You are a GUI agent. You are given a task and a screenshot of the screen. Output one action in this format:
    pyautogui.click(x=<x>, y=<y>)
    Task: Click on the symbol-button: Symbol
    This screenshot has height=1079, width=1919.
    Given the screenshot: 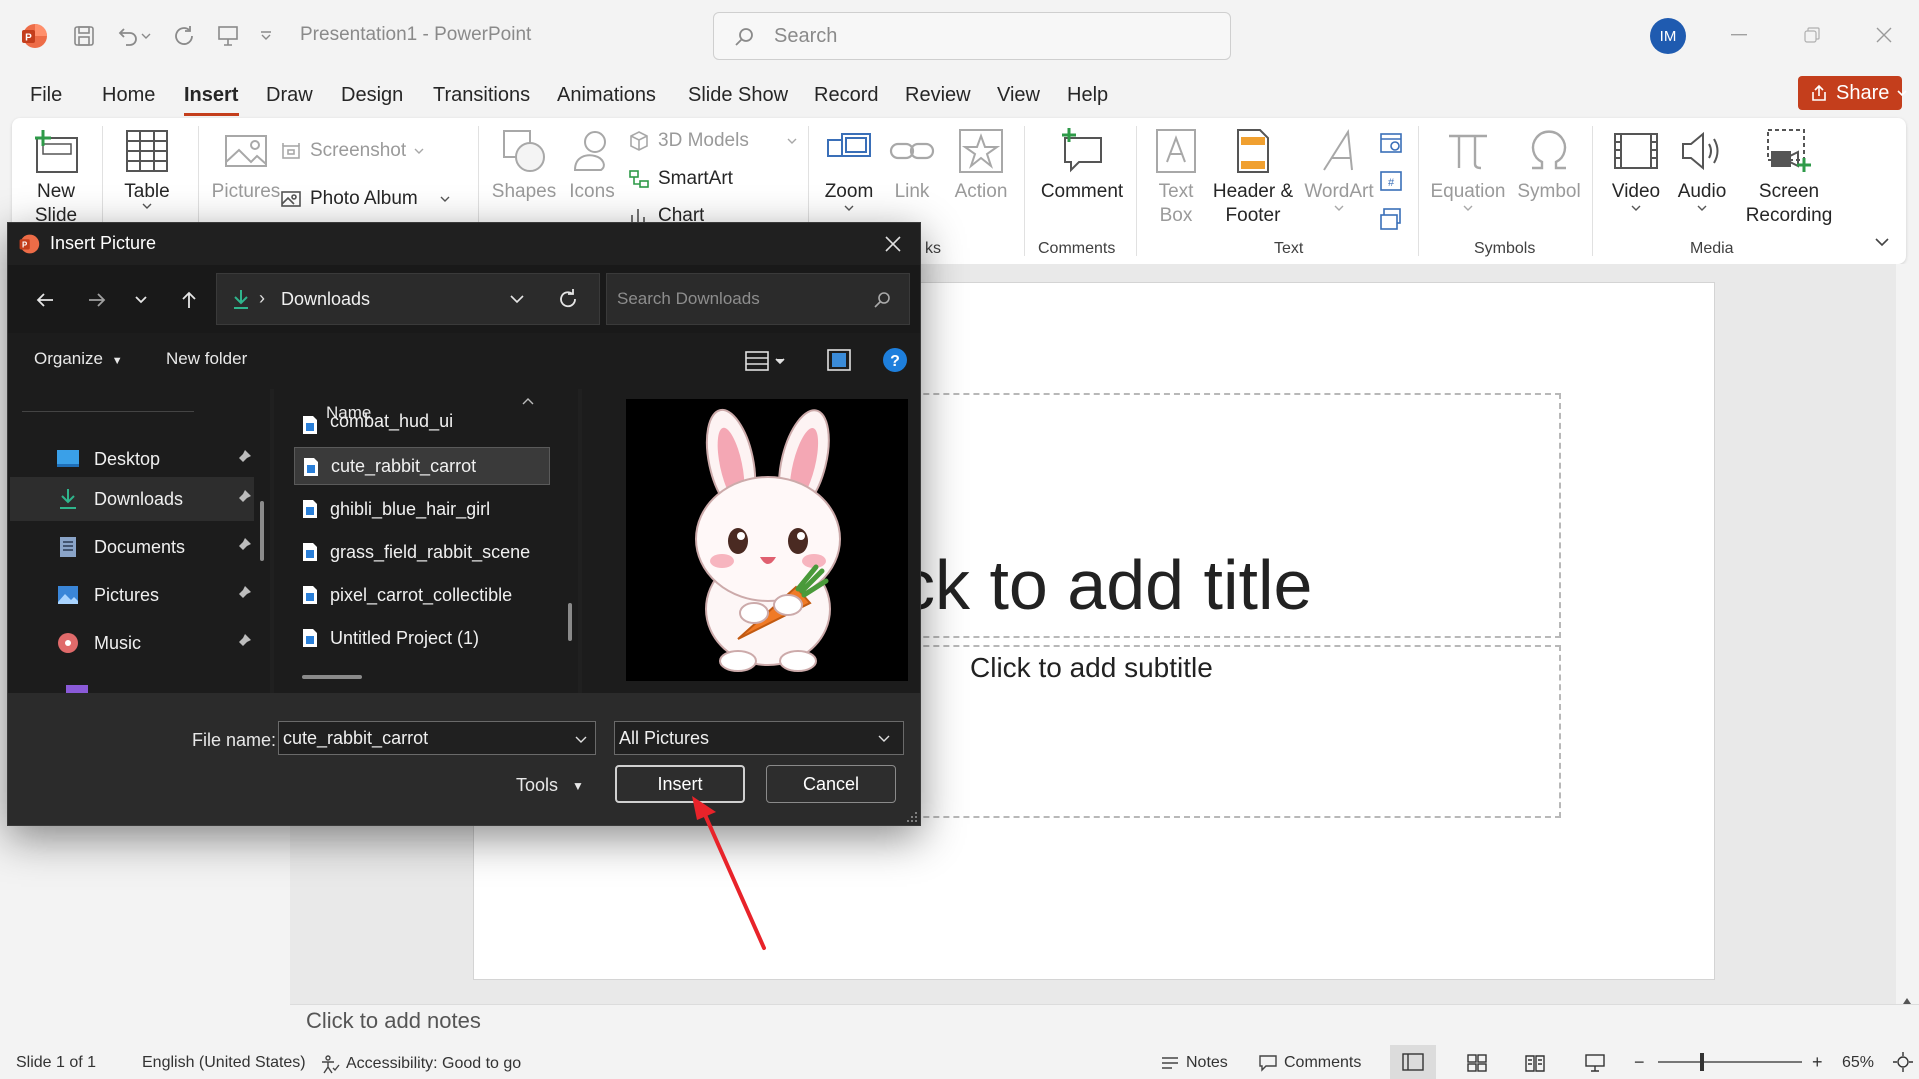 What is the action you would take?
    pyautogui.click(x=1549, y=165)
    